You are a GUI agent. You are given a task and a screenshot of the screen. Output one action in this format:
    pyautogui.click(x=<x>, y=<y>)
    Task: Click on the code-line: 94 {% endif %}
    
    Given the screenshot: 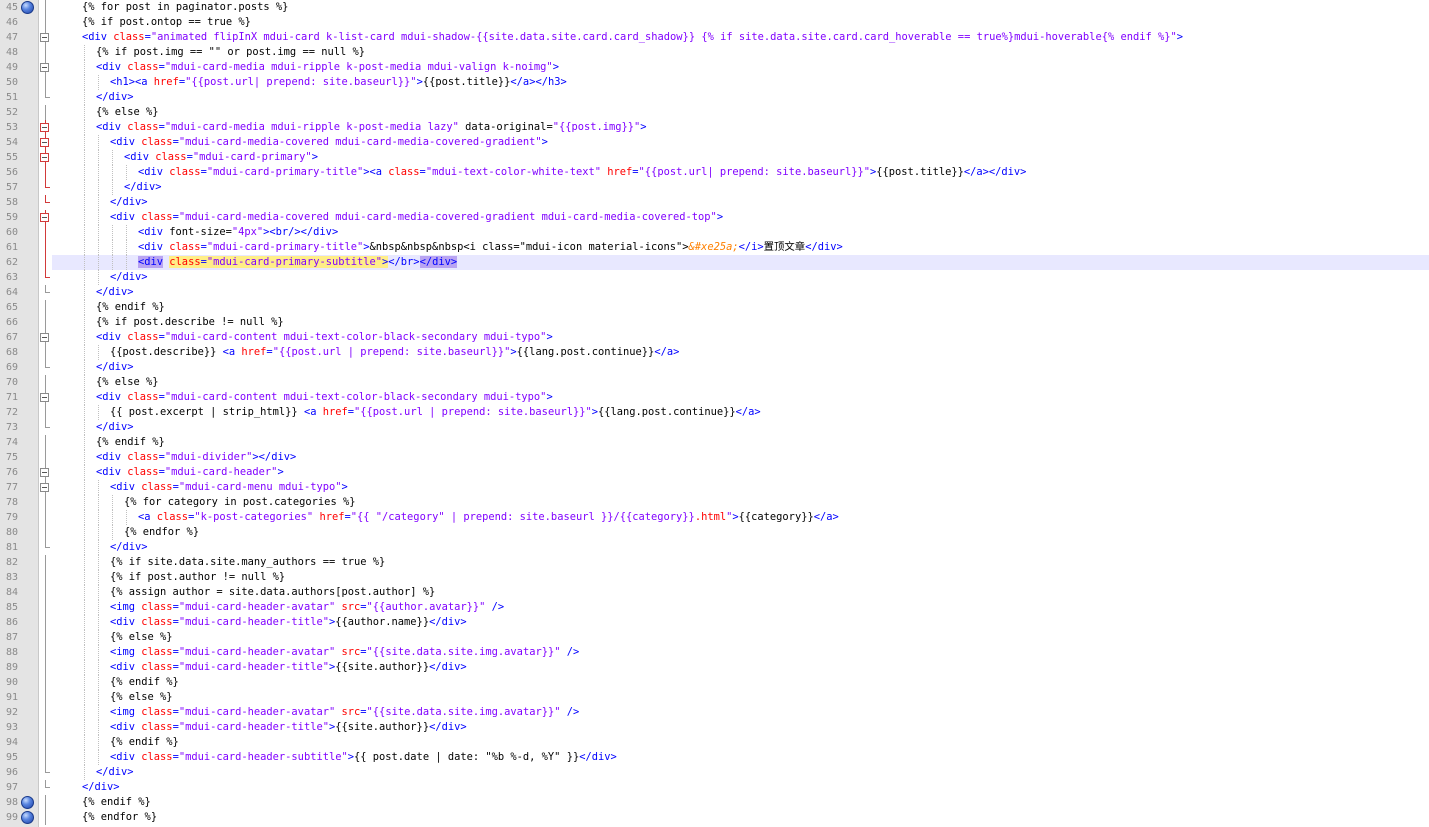 What is the action you would take?
    pyautogui.click(x=714, y=742)
    